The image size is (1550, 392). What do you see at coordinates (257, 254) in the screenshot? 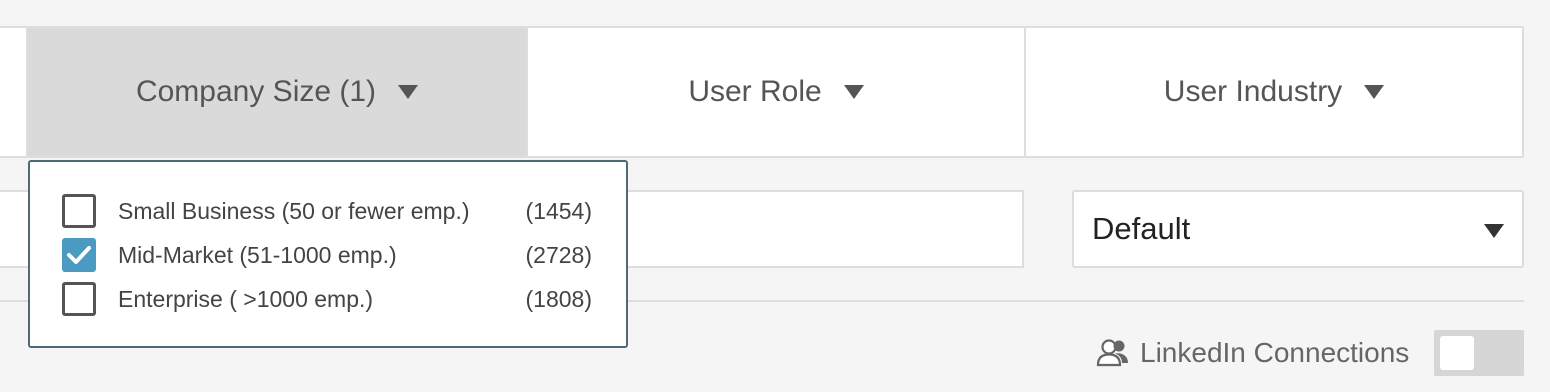
I see `option-label: Mid-Market (51-1000 emp.)` at bounding box center [257, 254].